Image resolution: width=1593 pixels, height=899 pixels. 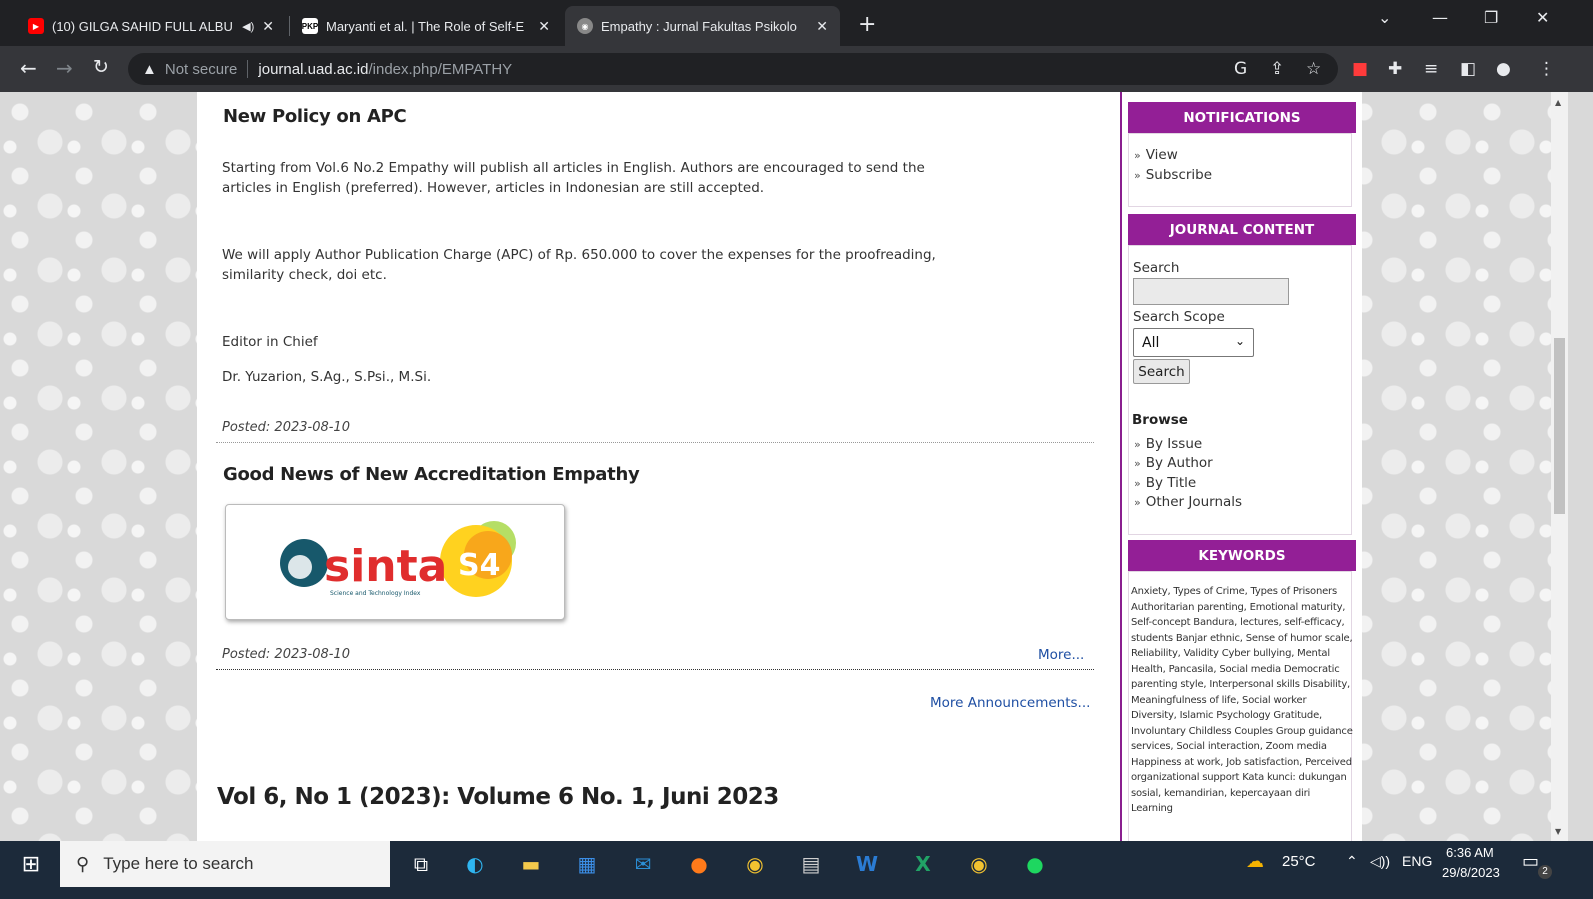 What do you see at coordinates (1156, 268) in the screenshot?
I see `search-label: Search` at bounding box center [1156, 268].